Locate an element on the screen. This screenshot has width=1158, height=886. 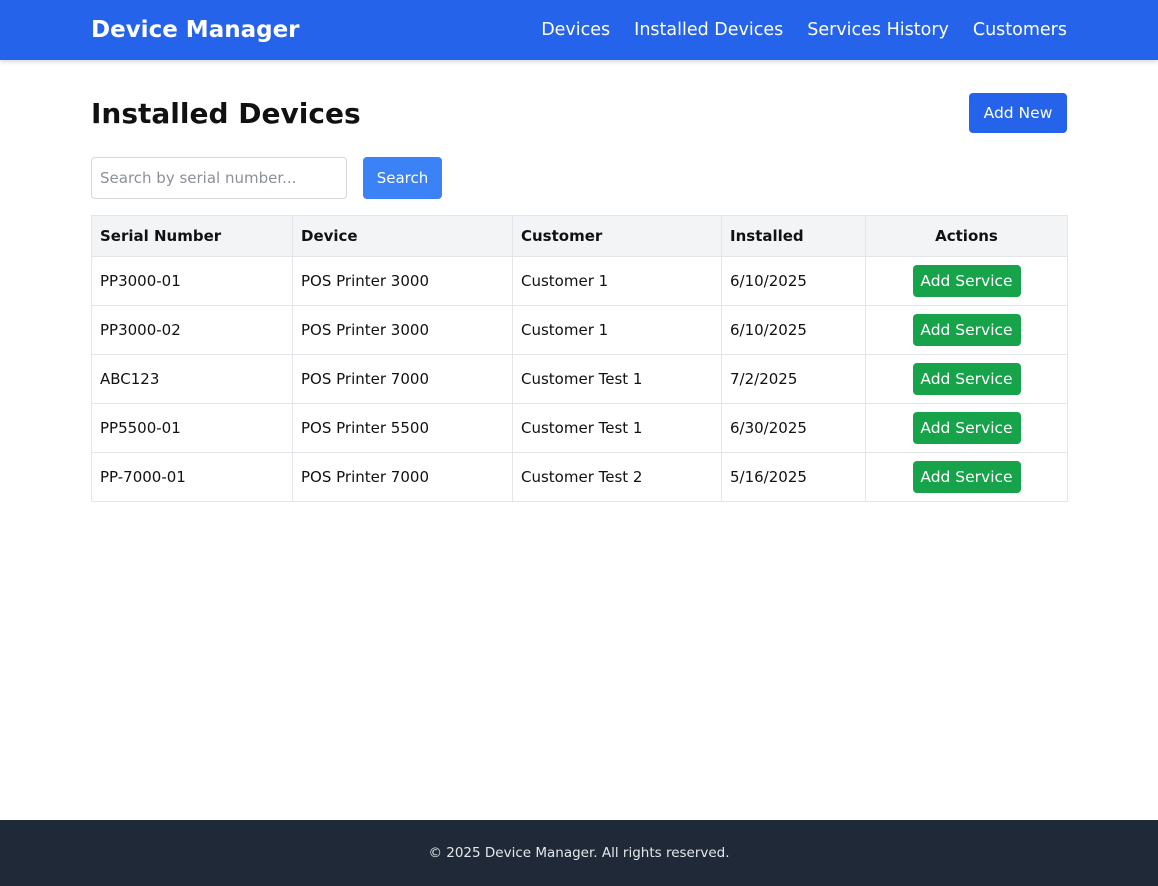
serial-number-cell: PP5500-01 is located at coordinates (192, 428).